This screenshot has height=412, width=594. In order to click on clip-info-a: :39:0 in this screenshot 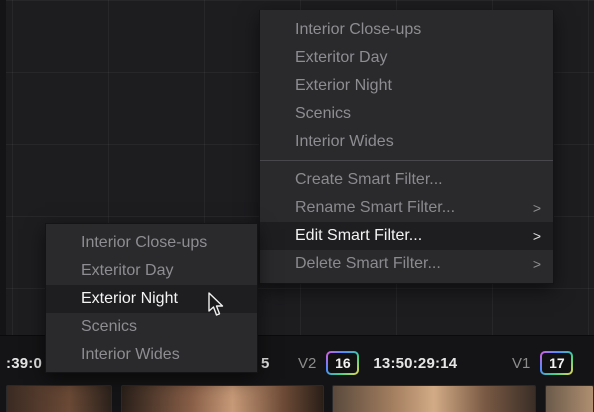, I will do `click(24, 363)`.